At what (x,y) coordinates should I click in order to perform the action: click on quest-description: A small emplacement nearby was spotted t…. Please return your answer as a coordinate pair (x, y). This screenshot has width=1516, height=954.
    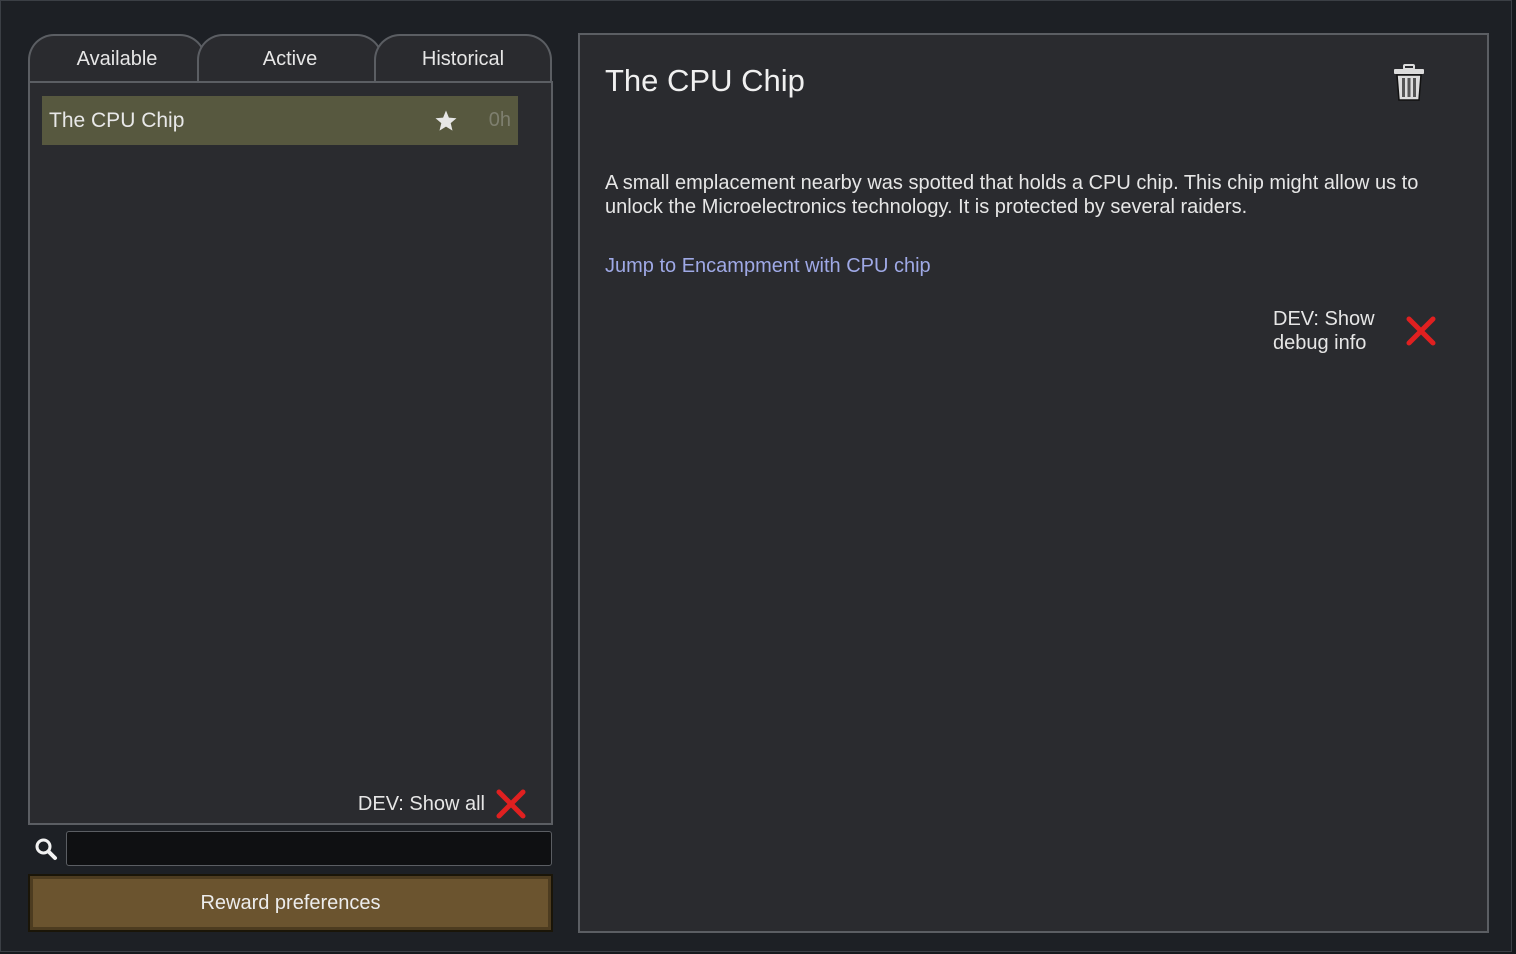
    Looking at the image, I should click on (1012, 195).